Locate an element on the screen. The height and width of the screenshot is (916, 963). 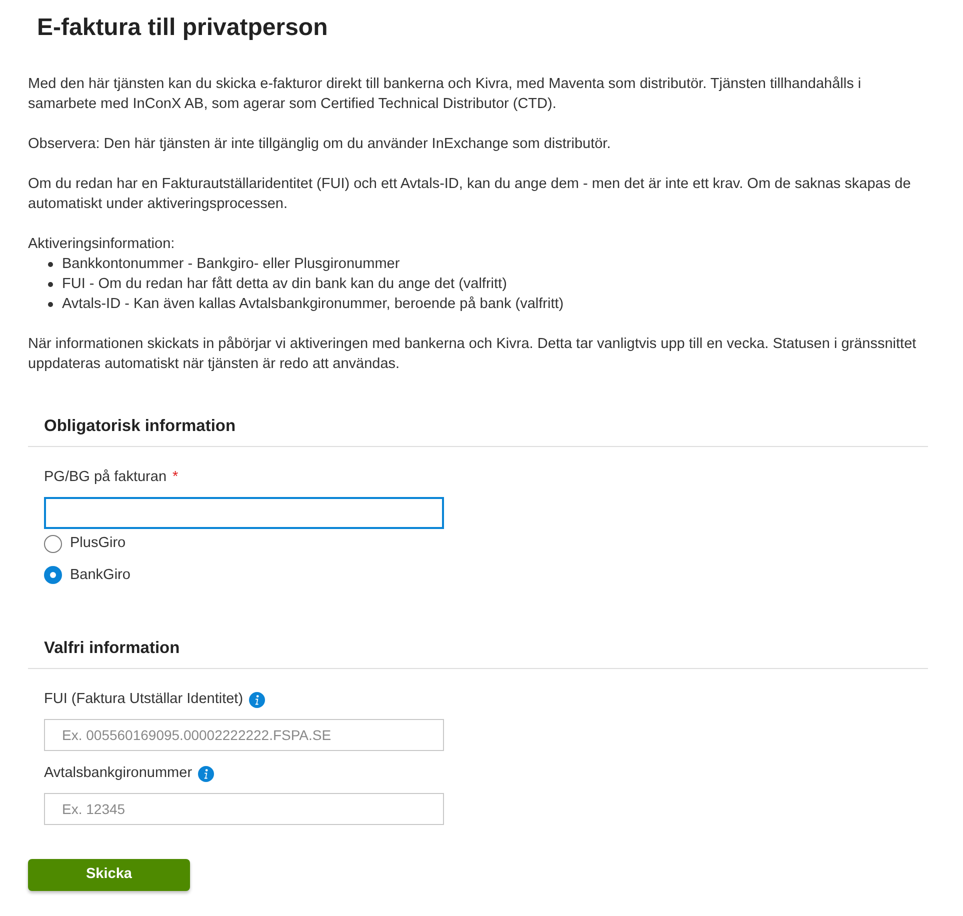
list-item: FUI - Om du redan har fått detta av din bank kan du ange det (valfritt) is located at coordinates (284, 284).